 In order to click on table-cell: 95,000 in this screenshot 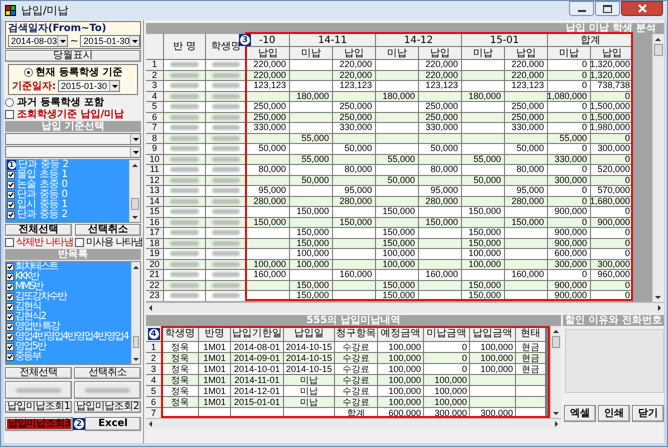, I will do `click(526, 191)`.